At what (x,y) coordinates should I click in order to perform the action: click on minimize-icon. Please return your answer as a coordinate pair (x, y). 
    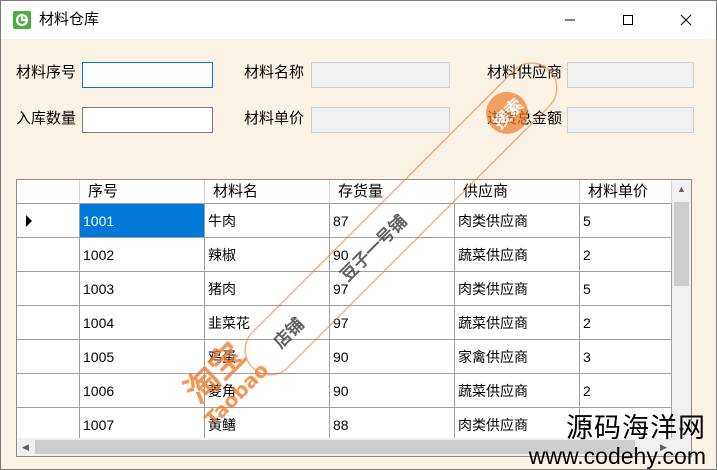
    Looking at the image, I should click on (570, 20).